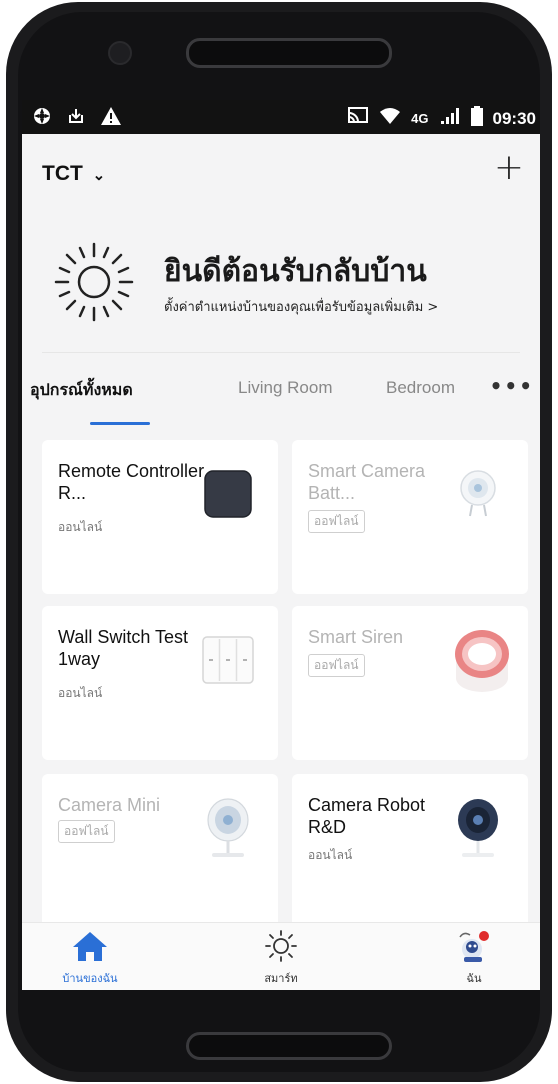 The height and width of the screenshot is (1084, 558). What do you see at coordinates (42, 118) in the screenshot?
I see `settings-icon` at bounding box center [42, 118].